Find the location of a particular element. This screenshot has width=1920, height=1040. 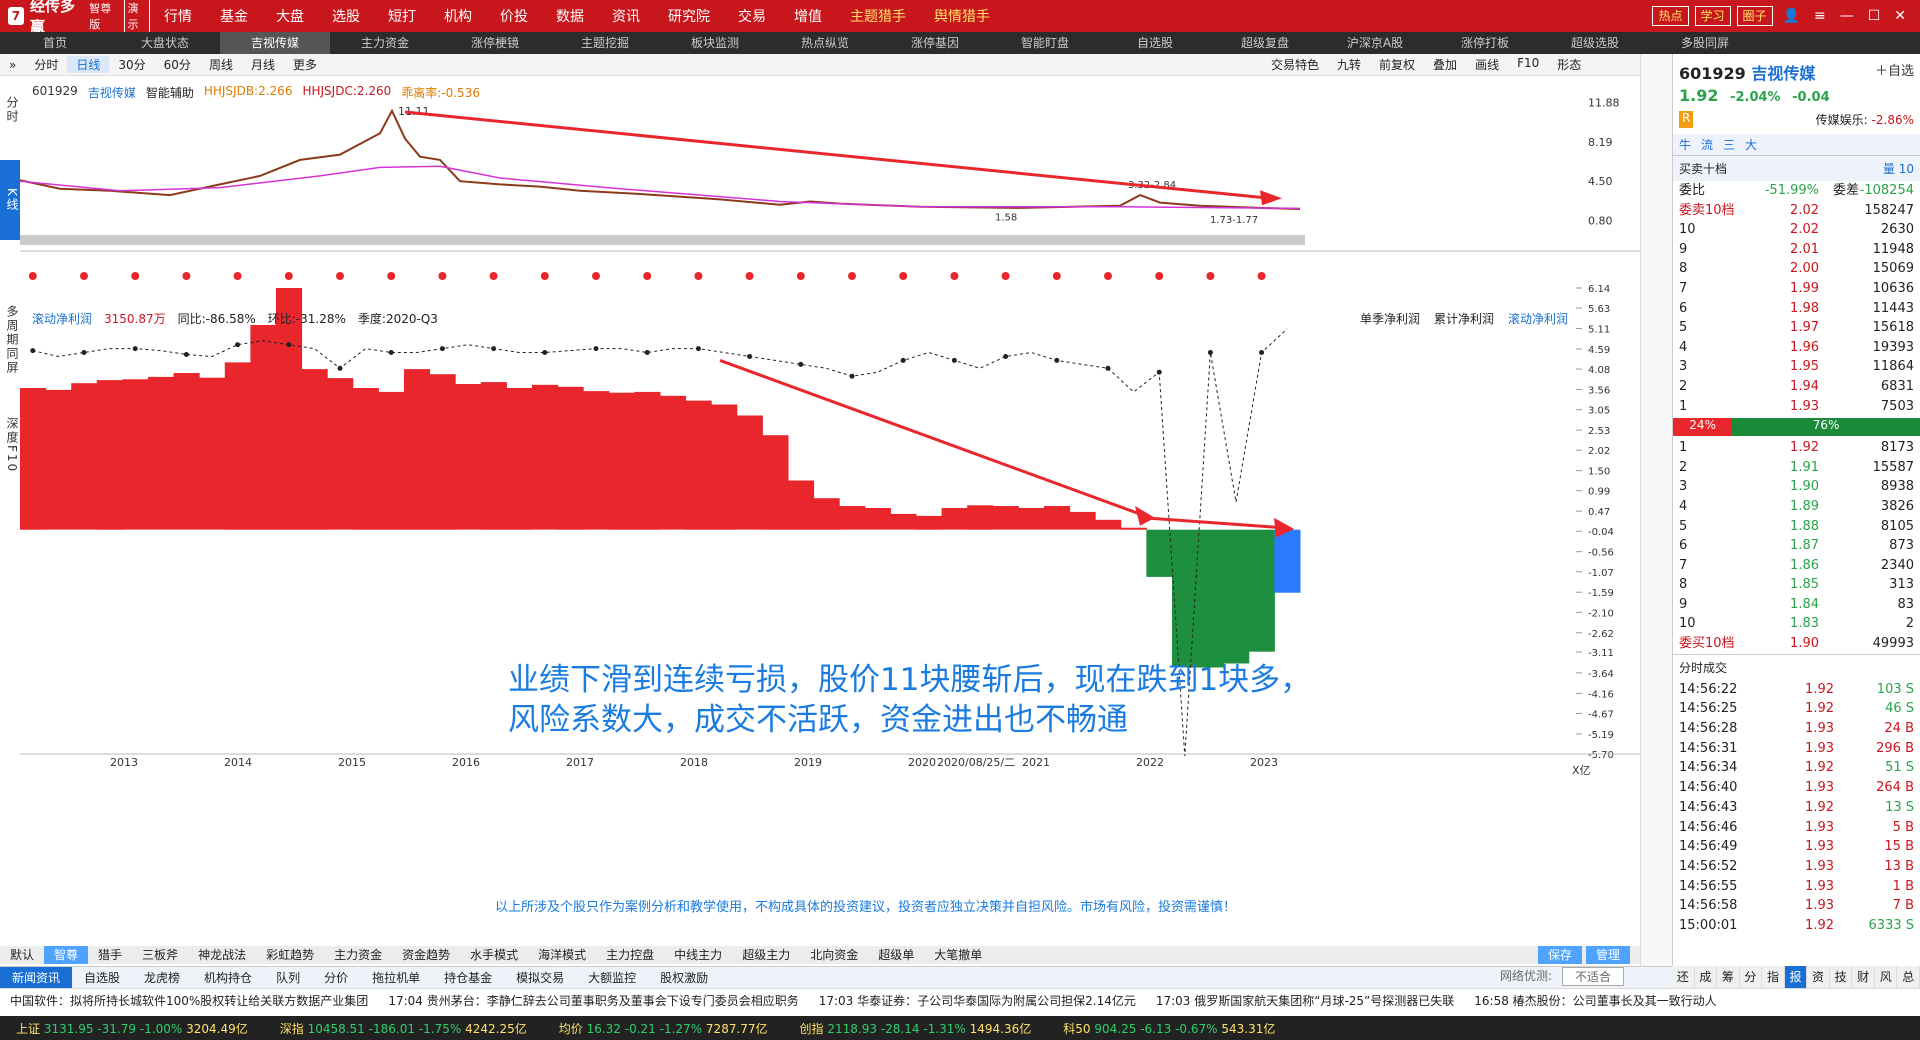

indicator-tab-0: 默认 is located at coordinates (22, 955).